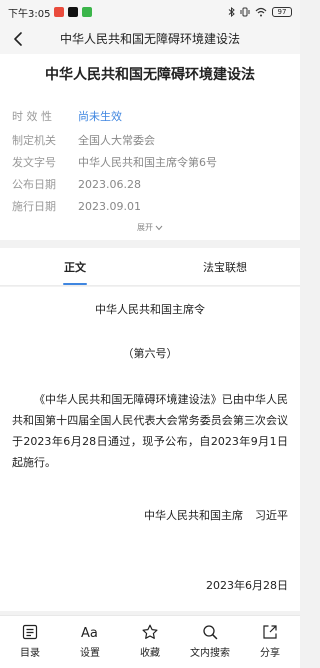  What do you see at coordinates (150, 653) in the screenshot?
I see `nav-label: 收藏` at bounding box center [150, 653].